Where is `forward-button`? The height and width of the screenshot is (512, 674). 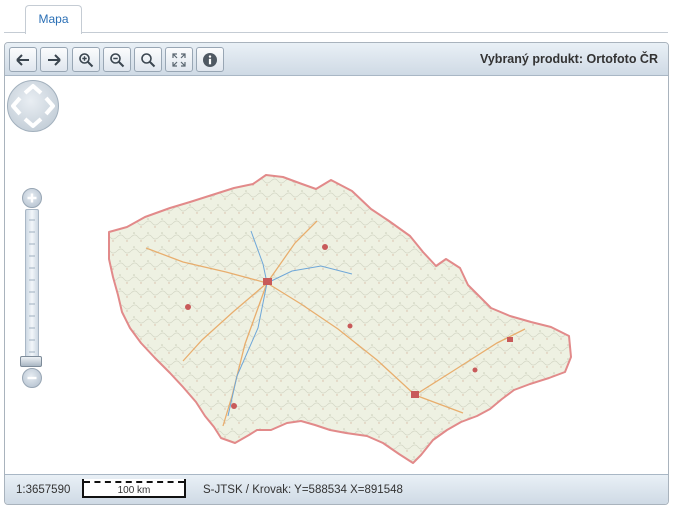 forward-button is located at coordinates (54, 59).